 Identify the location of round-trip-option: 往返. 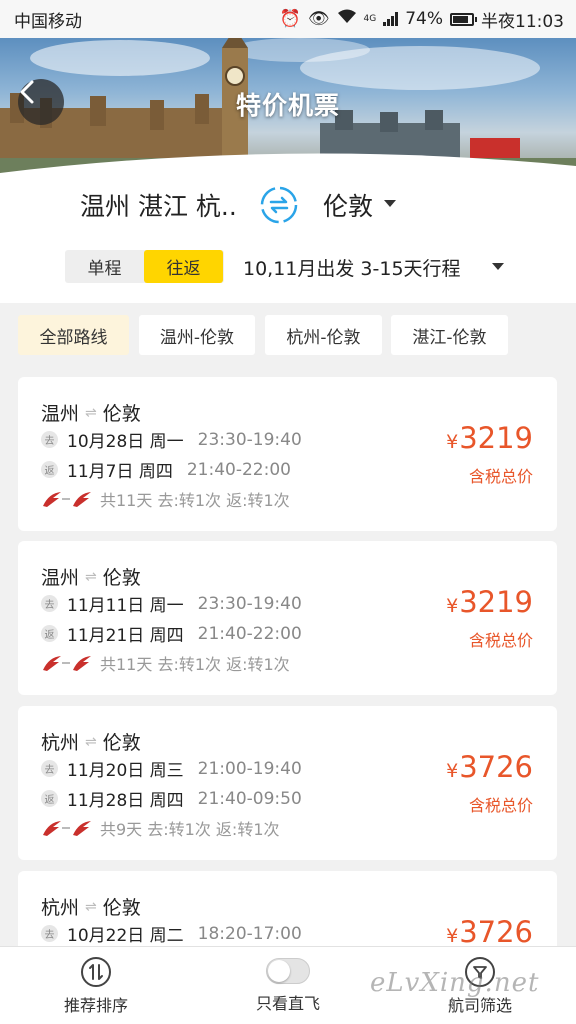
(183, 266).